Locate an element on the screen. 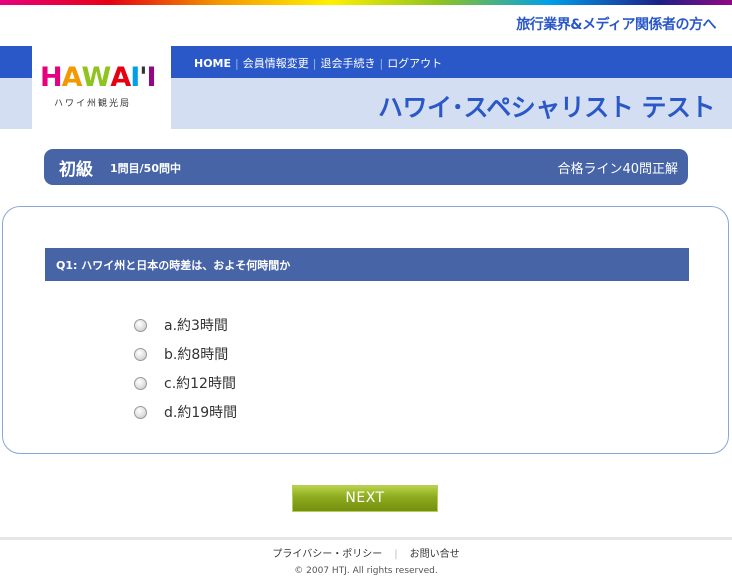 The width and height of the screenshot is (732, 583). pass-line-label: 合格ライン40問正解 is located at coordinates (617, 169).